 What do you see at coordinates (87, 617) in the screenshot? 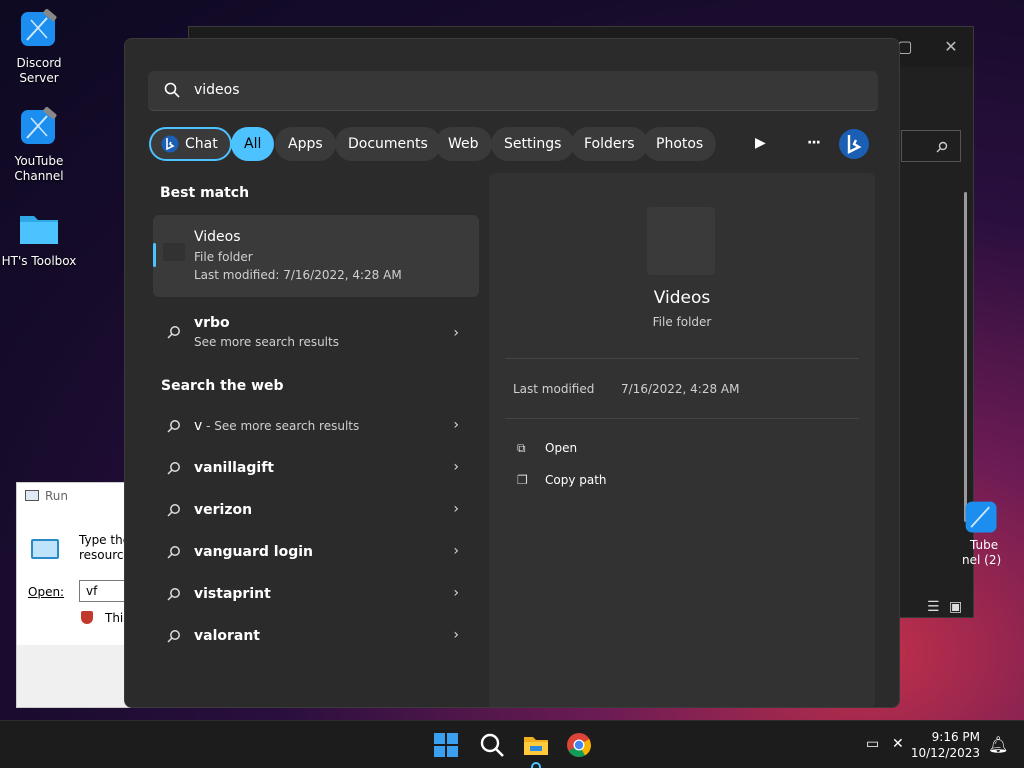
I see `shield-icon` at bounding box center [87, 617].